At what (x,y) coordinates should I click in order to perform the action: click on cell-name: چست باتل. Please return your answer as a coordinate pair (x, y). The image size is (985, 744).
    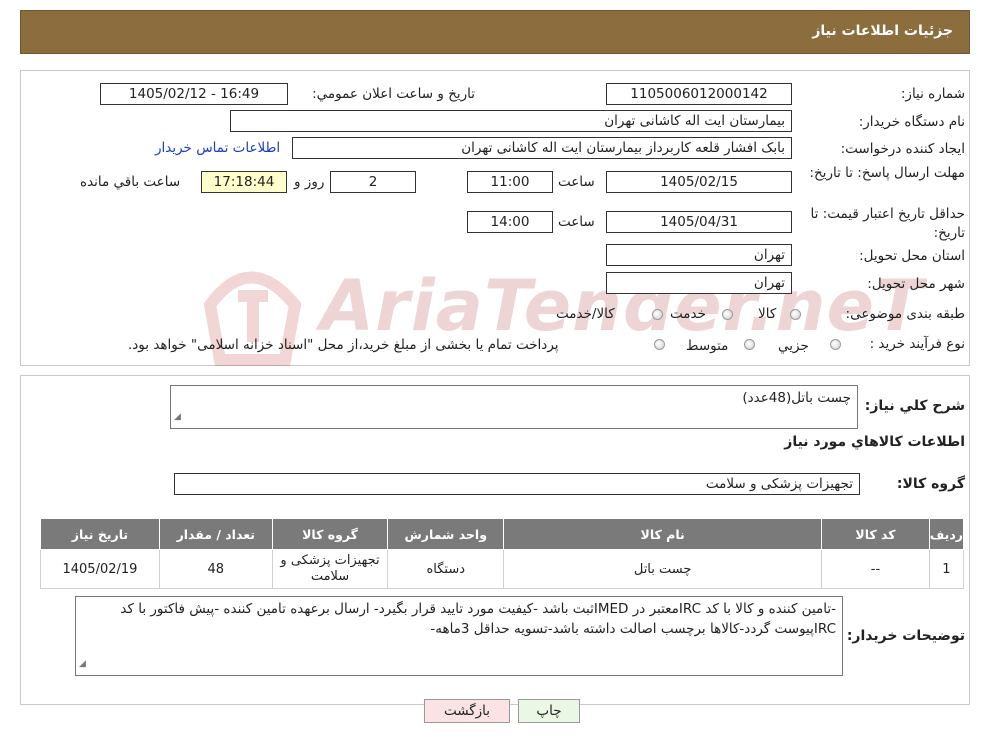
    Looking at the image, I should click on (663, 569).